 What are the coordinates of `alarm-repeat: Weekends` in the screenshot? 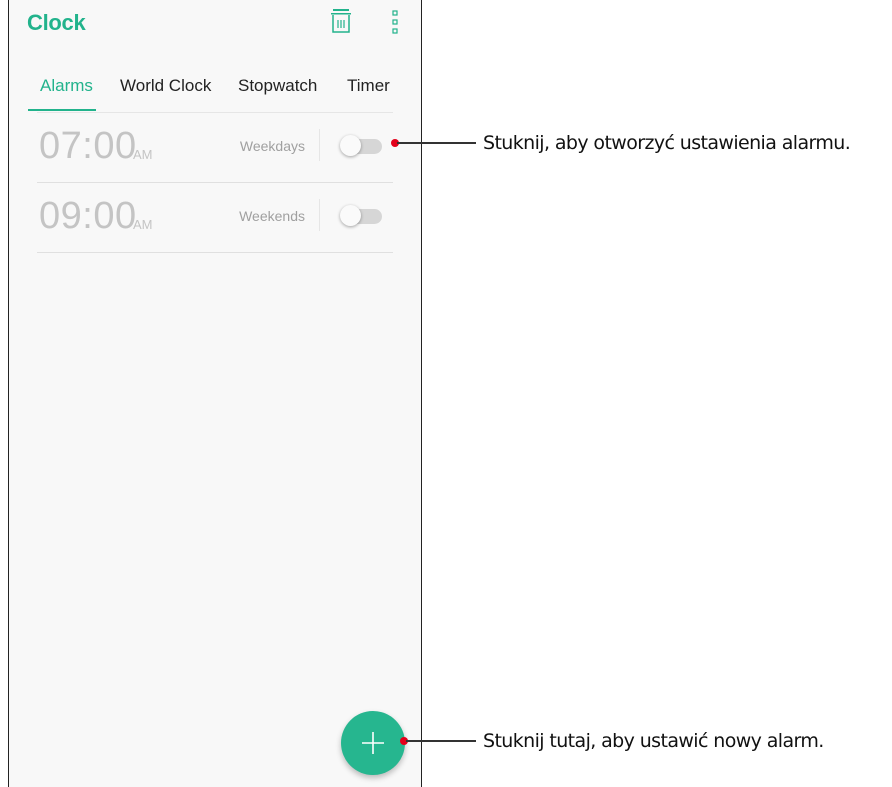 It's located at (272, 216).